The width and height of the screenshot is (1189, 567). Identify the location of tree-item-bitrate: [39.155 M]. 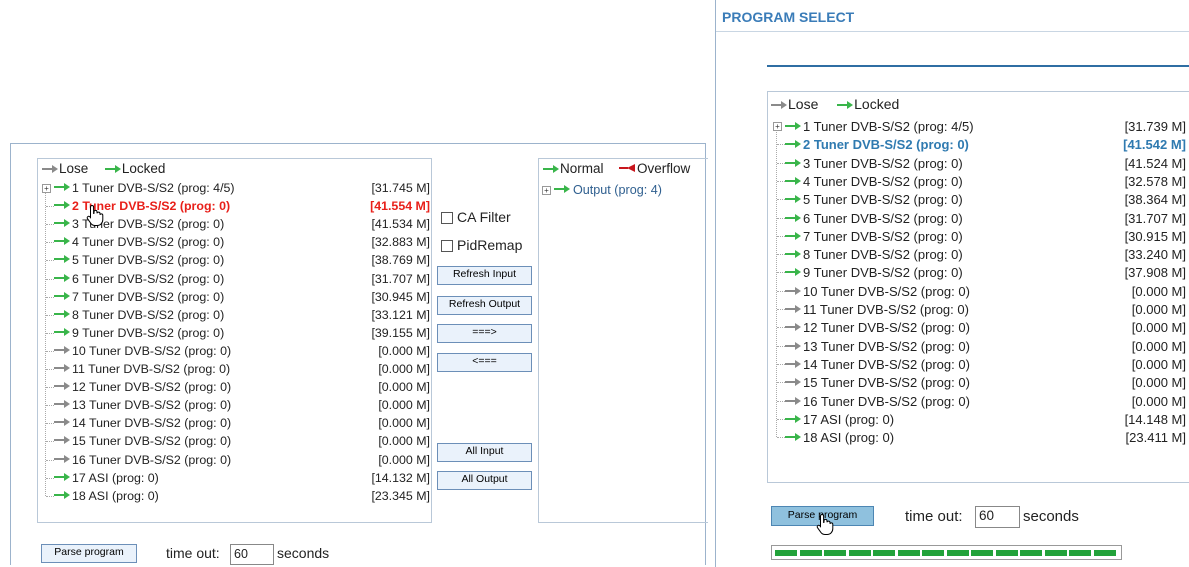
(400, 332).